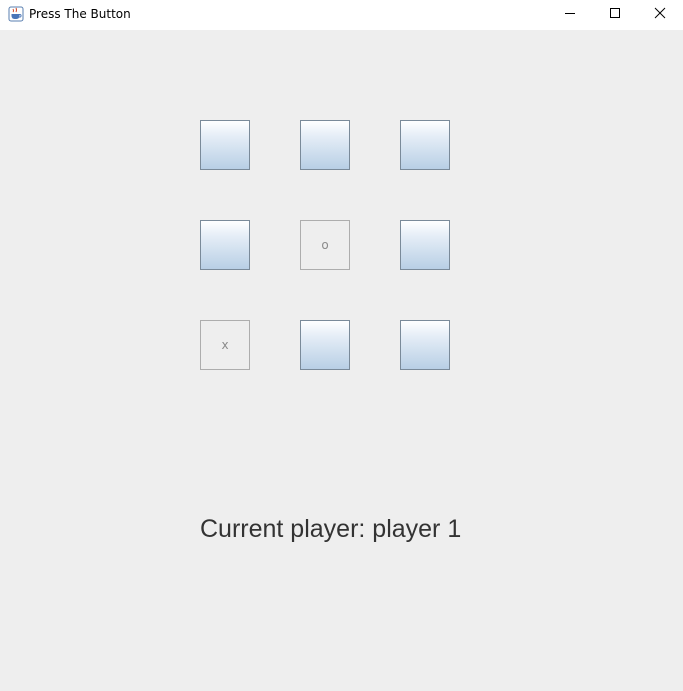  I want to click on board-cell-r1c1, so click(225, 145).